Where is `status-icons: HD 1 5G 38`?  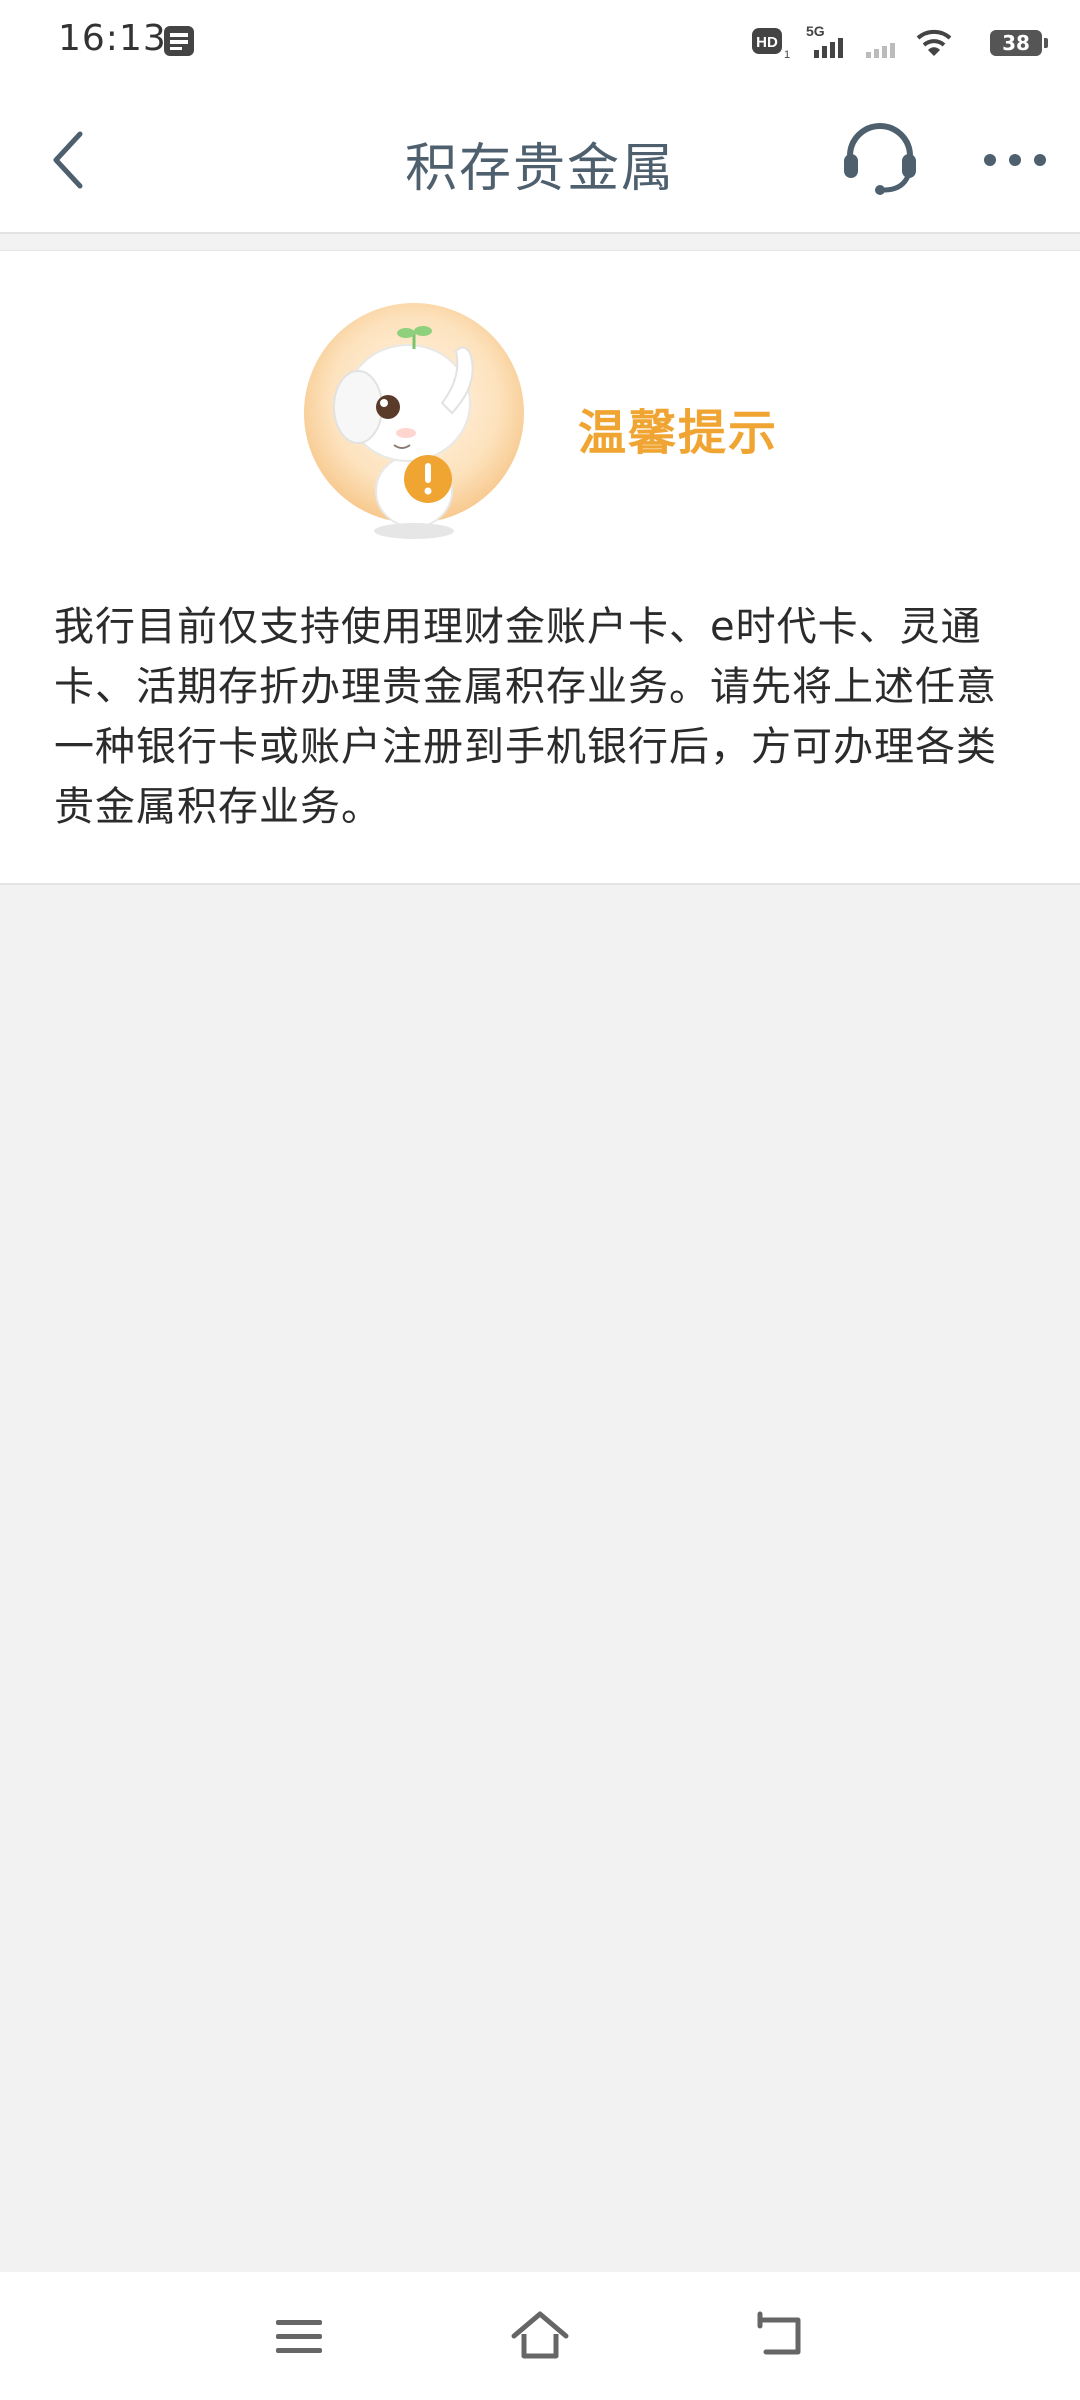
status-icons: HD 1 5G 38 is located at coordinates (900, 43).